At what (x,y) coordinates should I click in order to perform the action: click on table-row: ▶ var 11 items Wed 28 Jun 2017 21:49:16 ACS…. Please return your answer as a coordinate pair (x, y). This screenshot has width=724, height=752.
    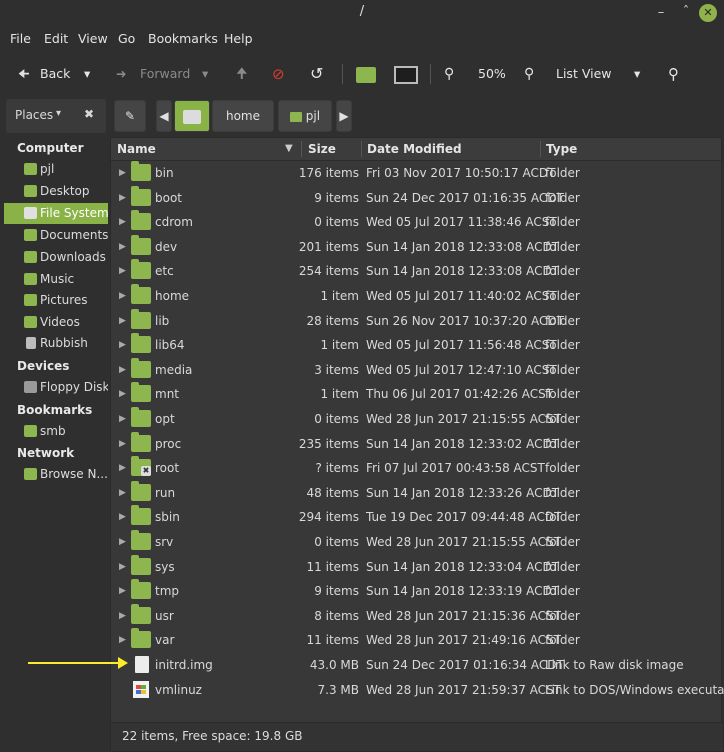
    Looking at the image, I should click on (416, 640).